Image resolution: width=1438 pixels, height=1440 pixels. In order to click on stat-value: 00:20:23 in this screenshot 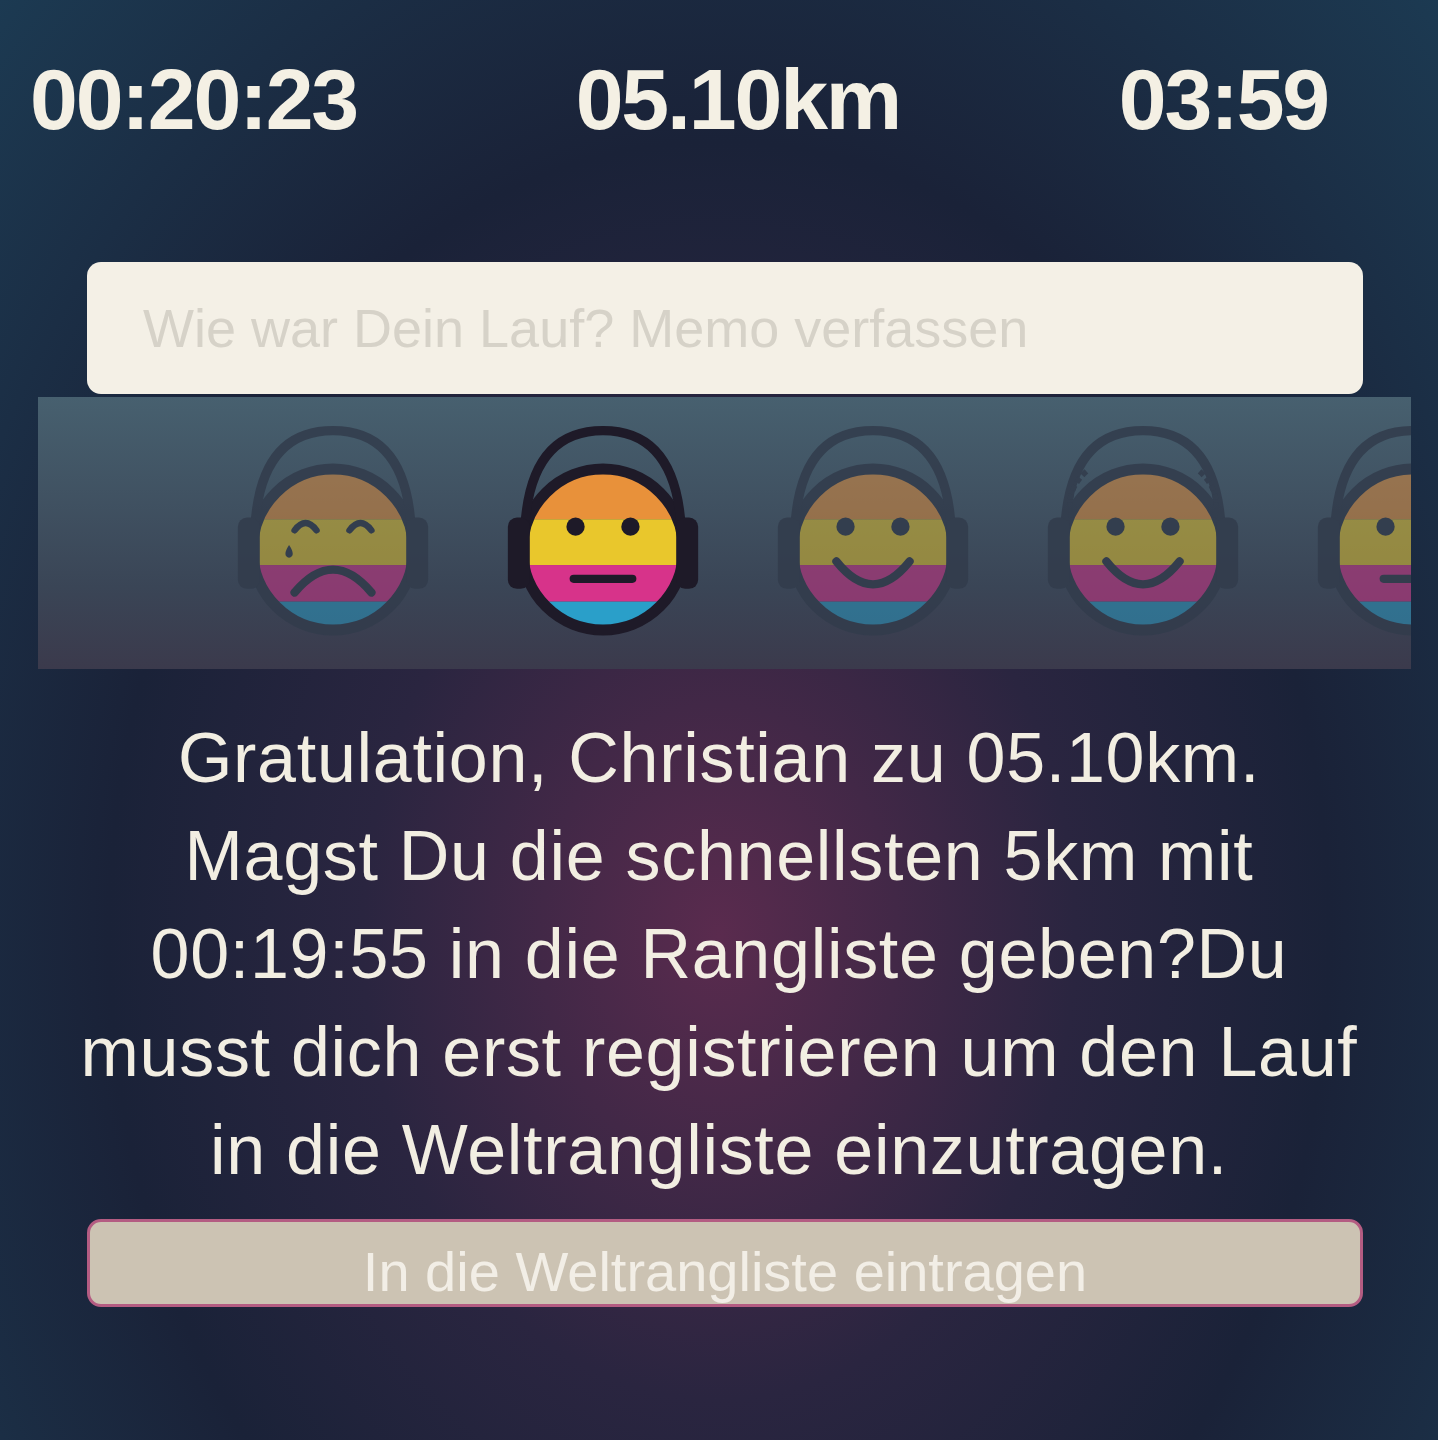, I will do `click(194, 99)`.